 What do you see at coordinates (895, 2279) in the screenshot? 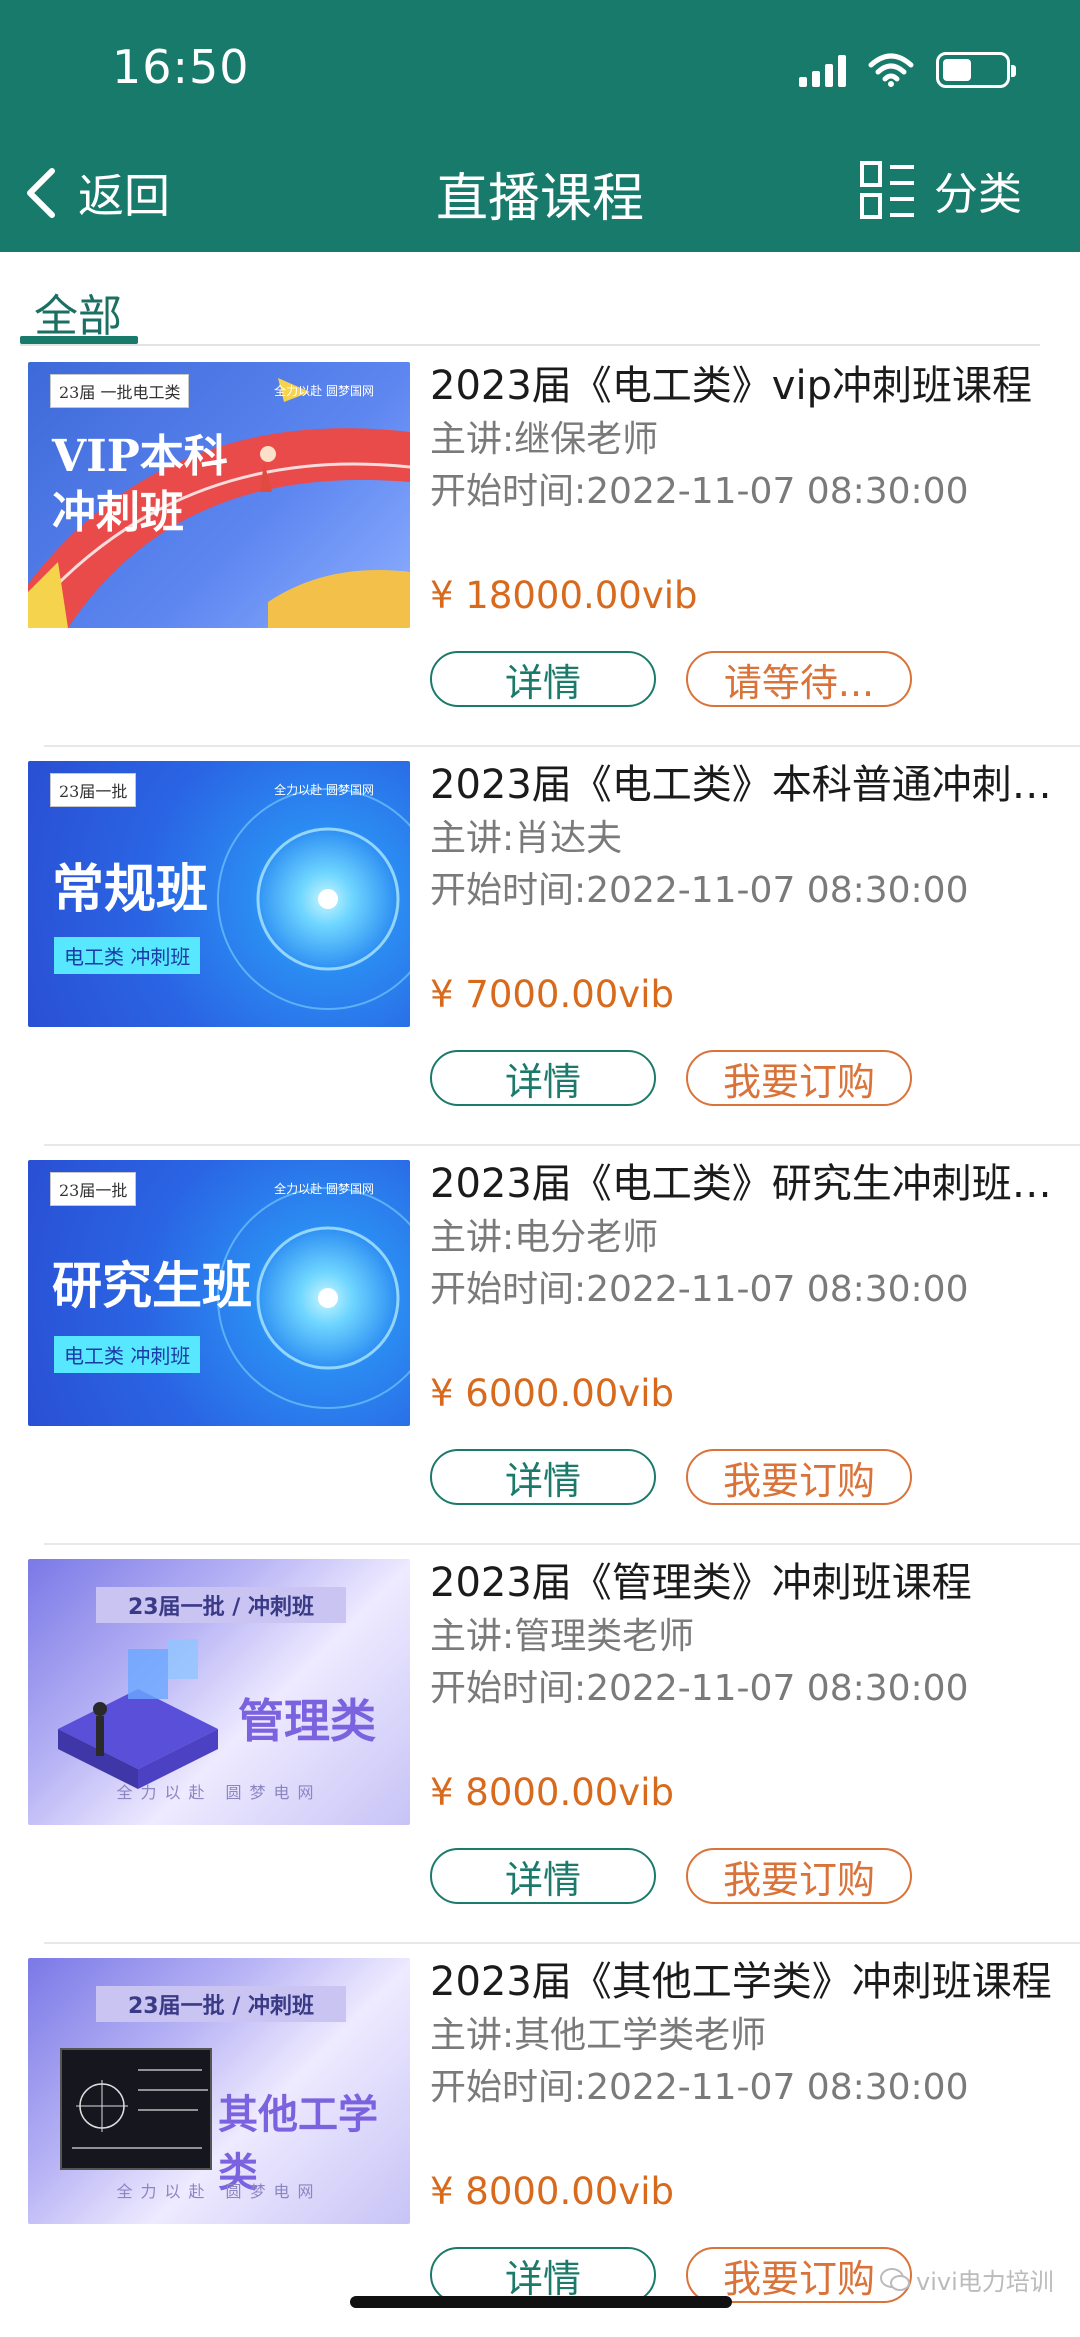
I see `wechat-icon` at bounding box center [895, 2279].